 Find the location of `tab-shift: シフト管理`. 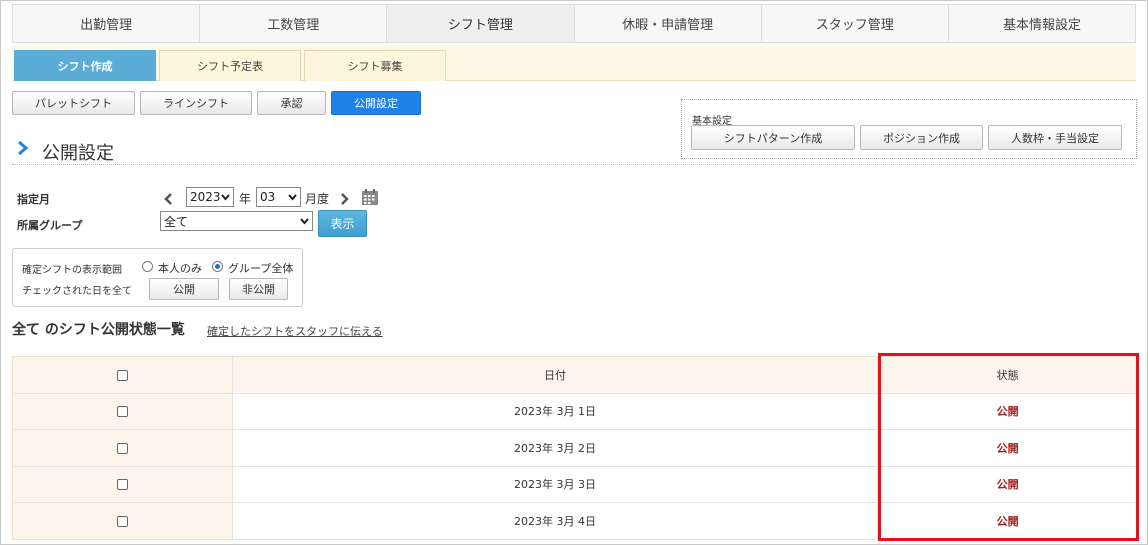

tab-shift: シフト管理 is located at coordinates (481, 23).